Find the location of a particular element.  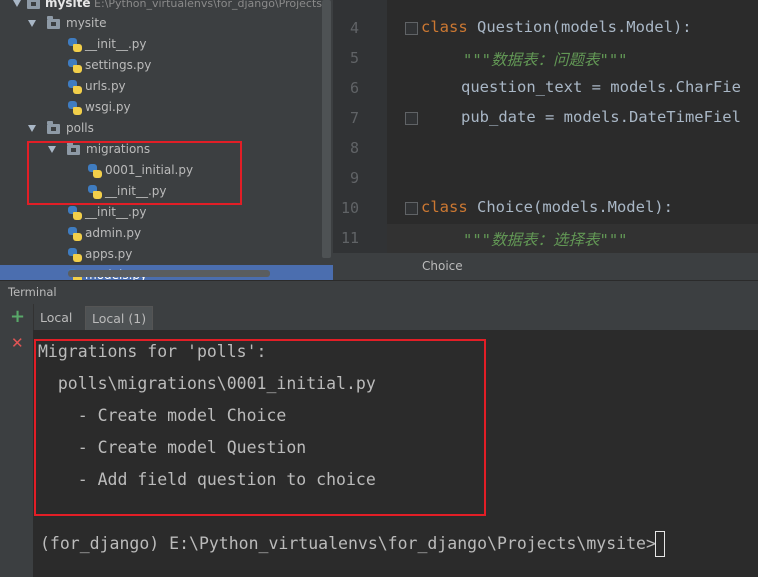

tab-local-1: Local (1) is located at coordinates (119, 318).